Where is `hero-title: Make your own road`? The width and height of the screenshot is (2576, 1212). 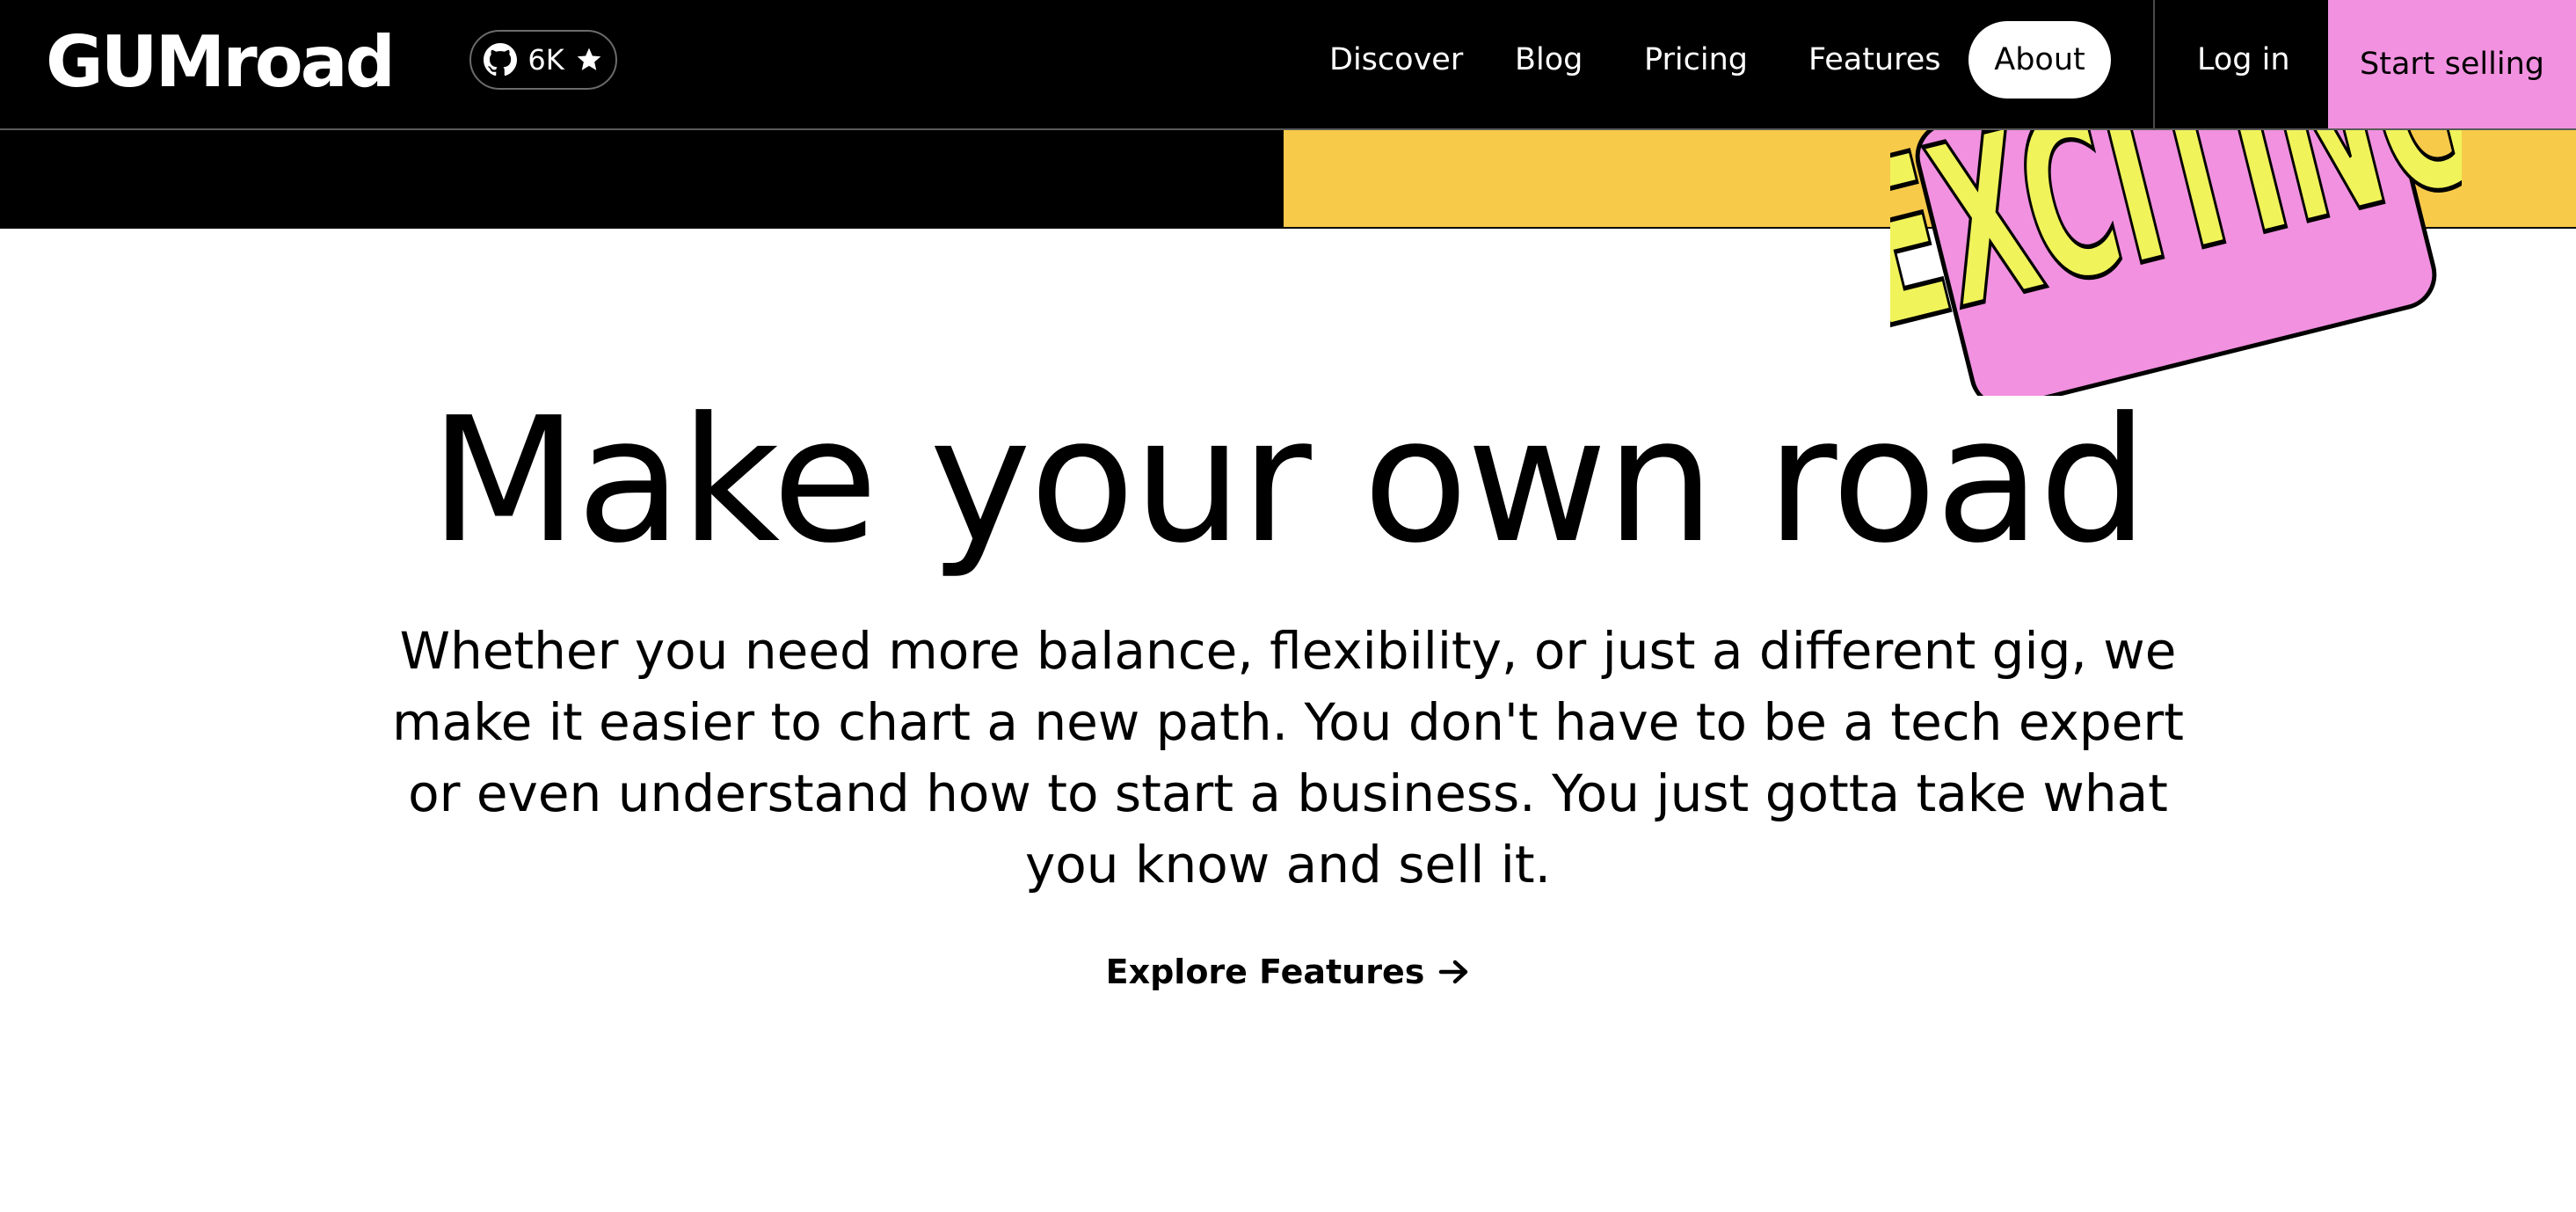
hero-title: Make your own road is located at coordinates (1288, 481).